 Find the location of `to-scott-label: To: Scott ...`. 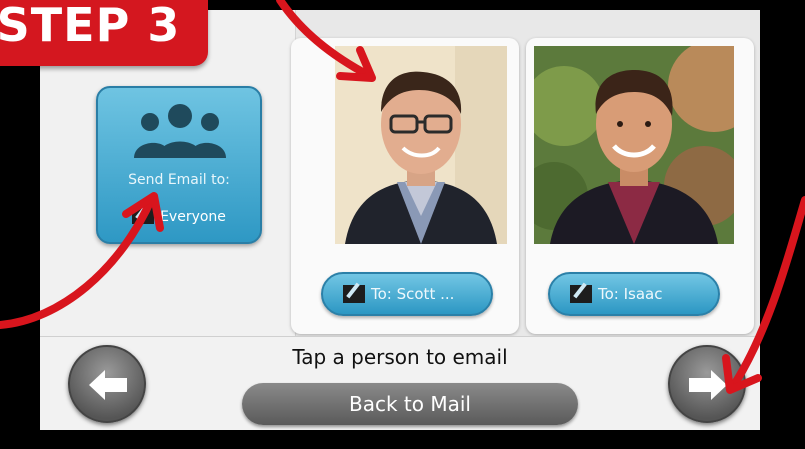

to-scott-label: To: Scott ... is located at coordinates (413, 294).